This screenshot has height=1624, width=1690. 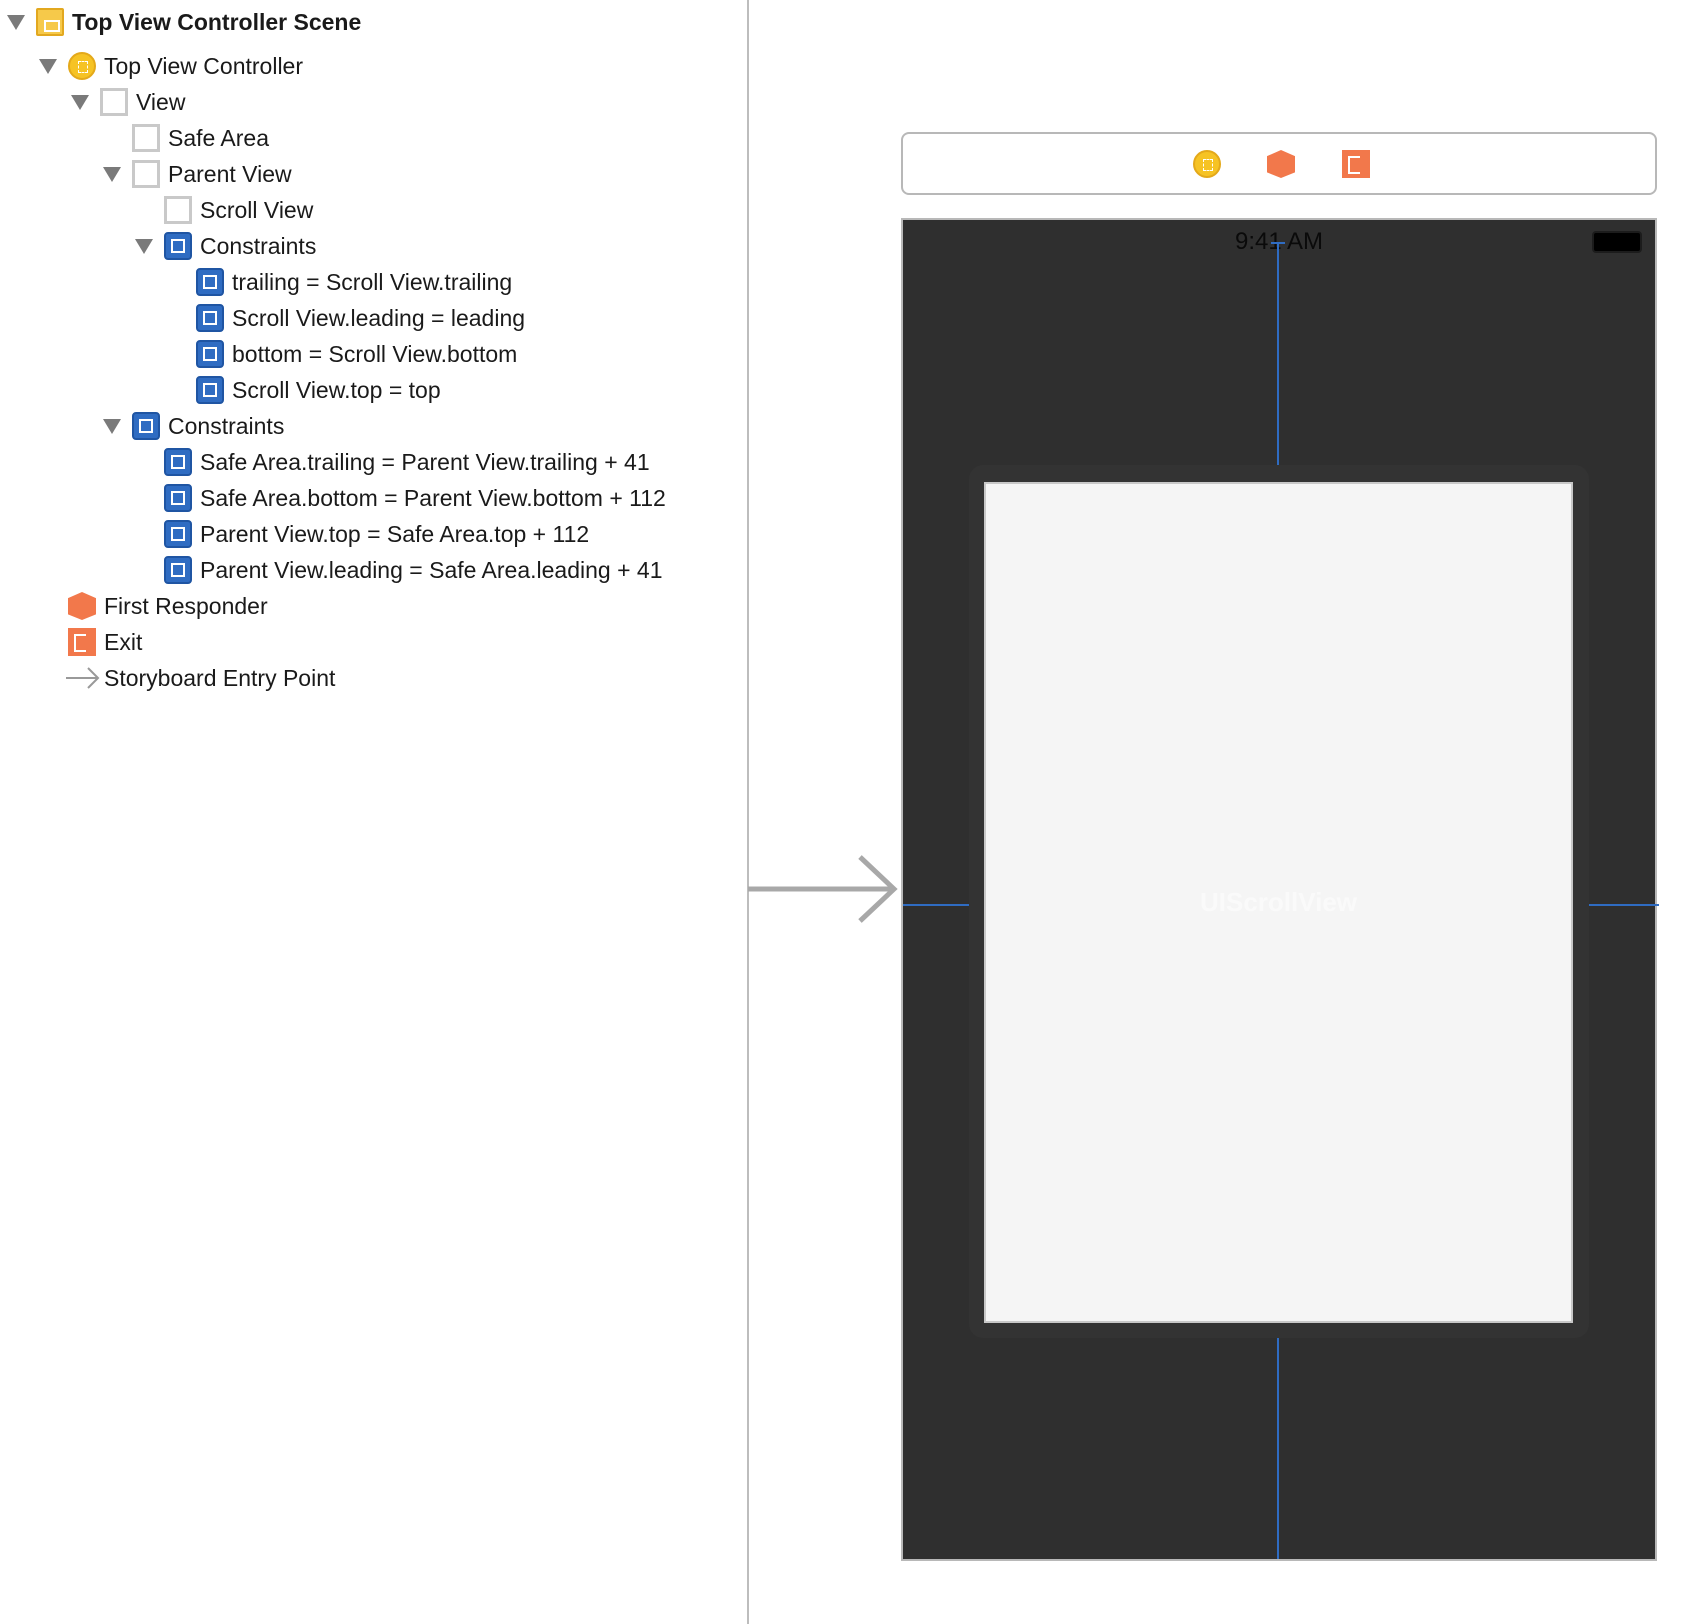 I want to click on constraint-top-line, so click(x=1278, y=362).